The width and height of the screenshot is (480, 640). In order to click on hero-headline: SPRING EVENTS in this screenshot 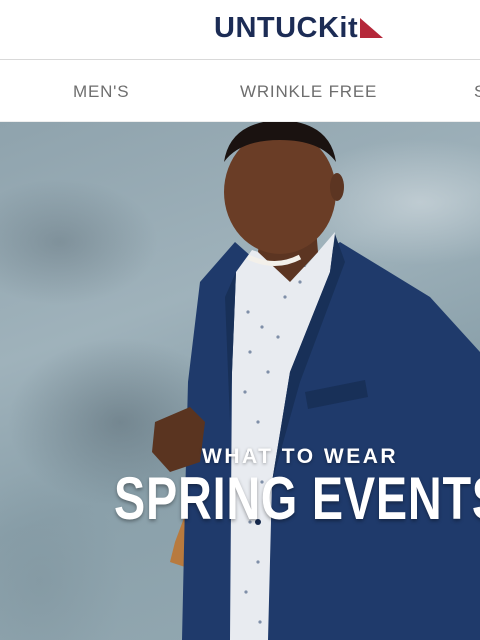, I will do `click(297, 498)`.